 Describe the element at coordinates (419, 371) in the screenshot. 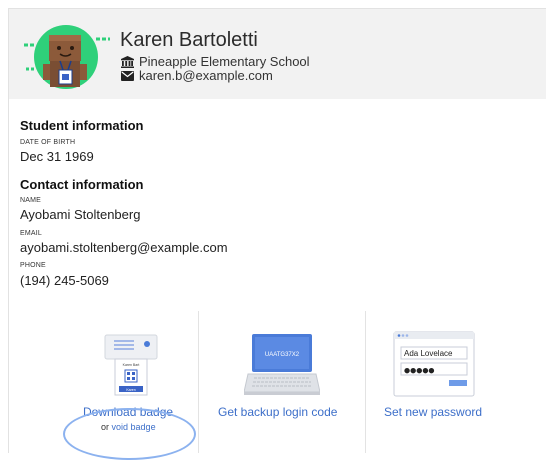

I see `password-dots-field: ●●●●●` at that location.